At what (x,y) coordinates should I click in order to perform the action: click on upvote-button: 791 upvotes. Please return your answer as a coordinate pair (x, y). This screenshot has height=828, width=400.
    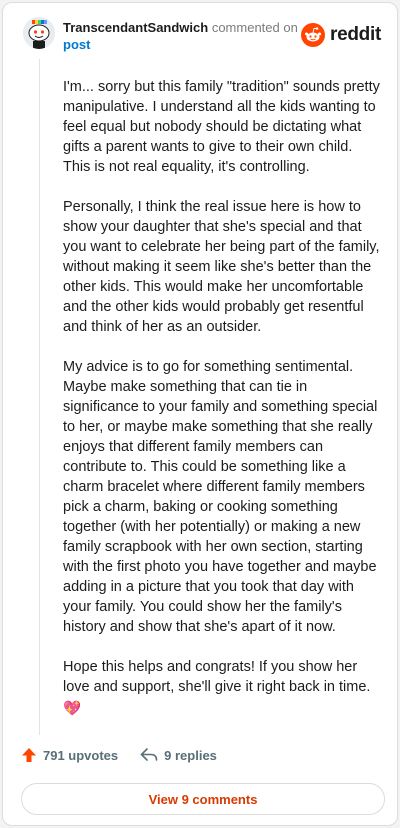
    Looking at the image, I should click on (69, 755).